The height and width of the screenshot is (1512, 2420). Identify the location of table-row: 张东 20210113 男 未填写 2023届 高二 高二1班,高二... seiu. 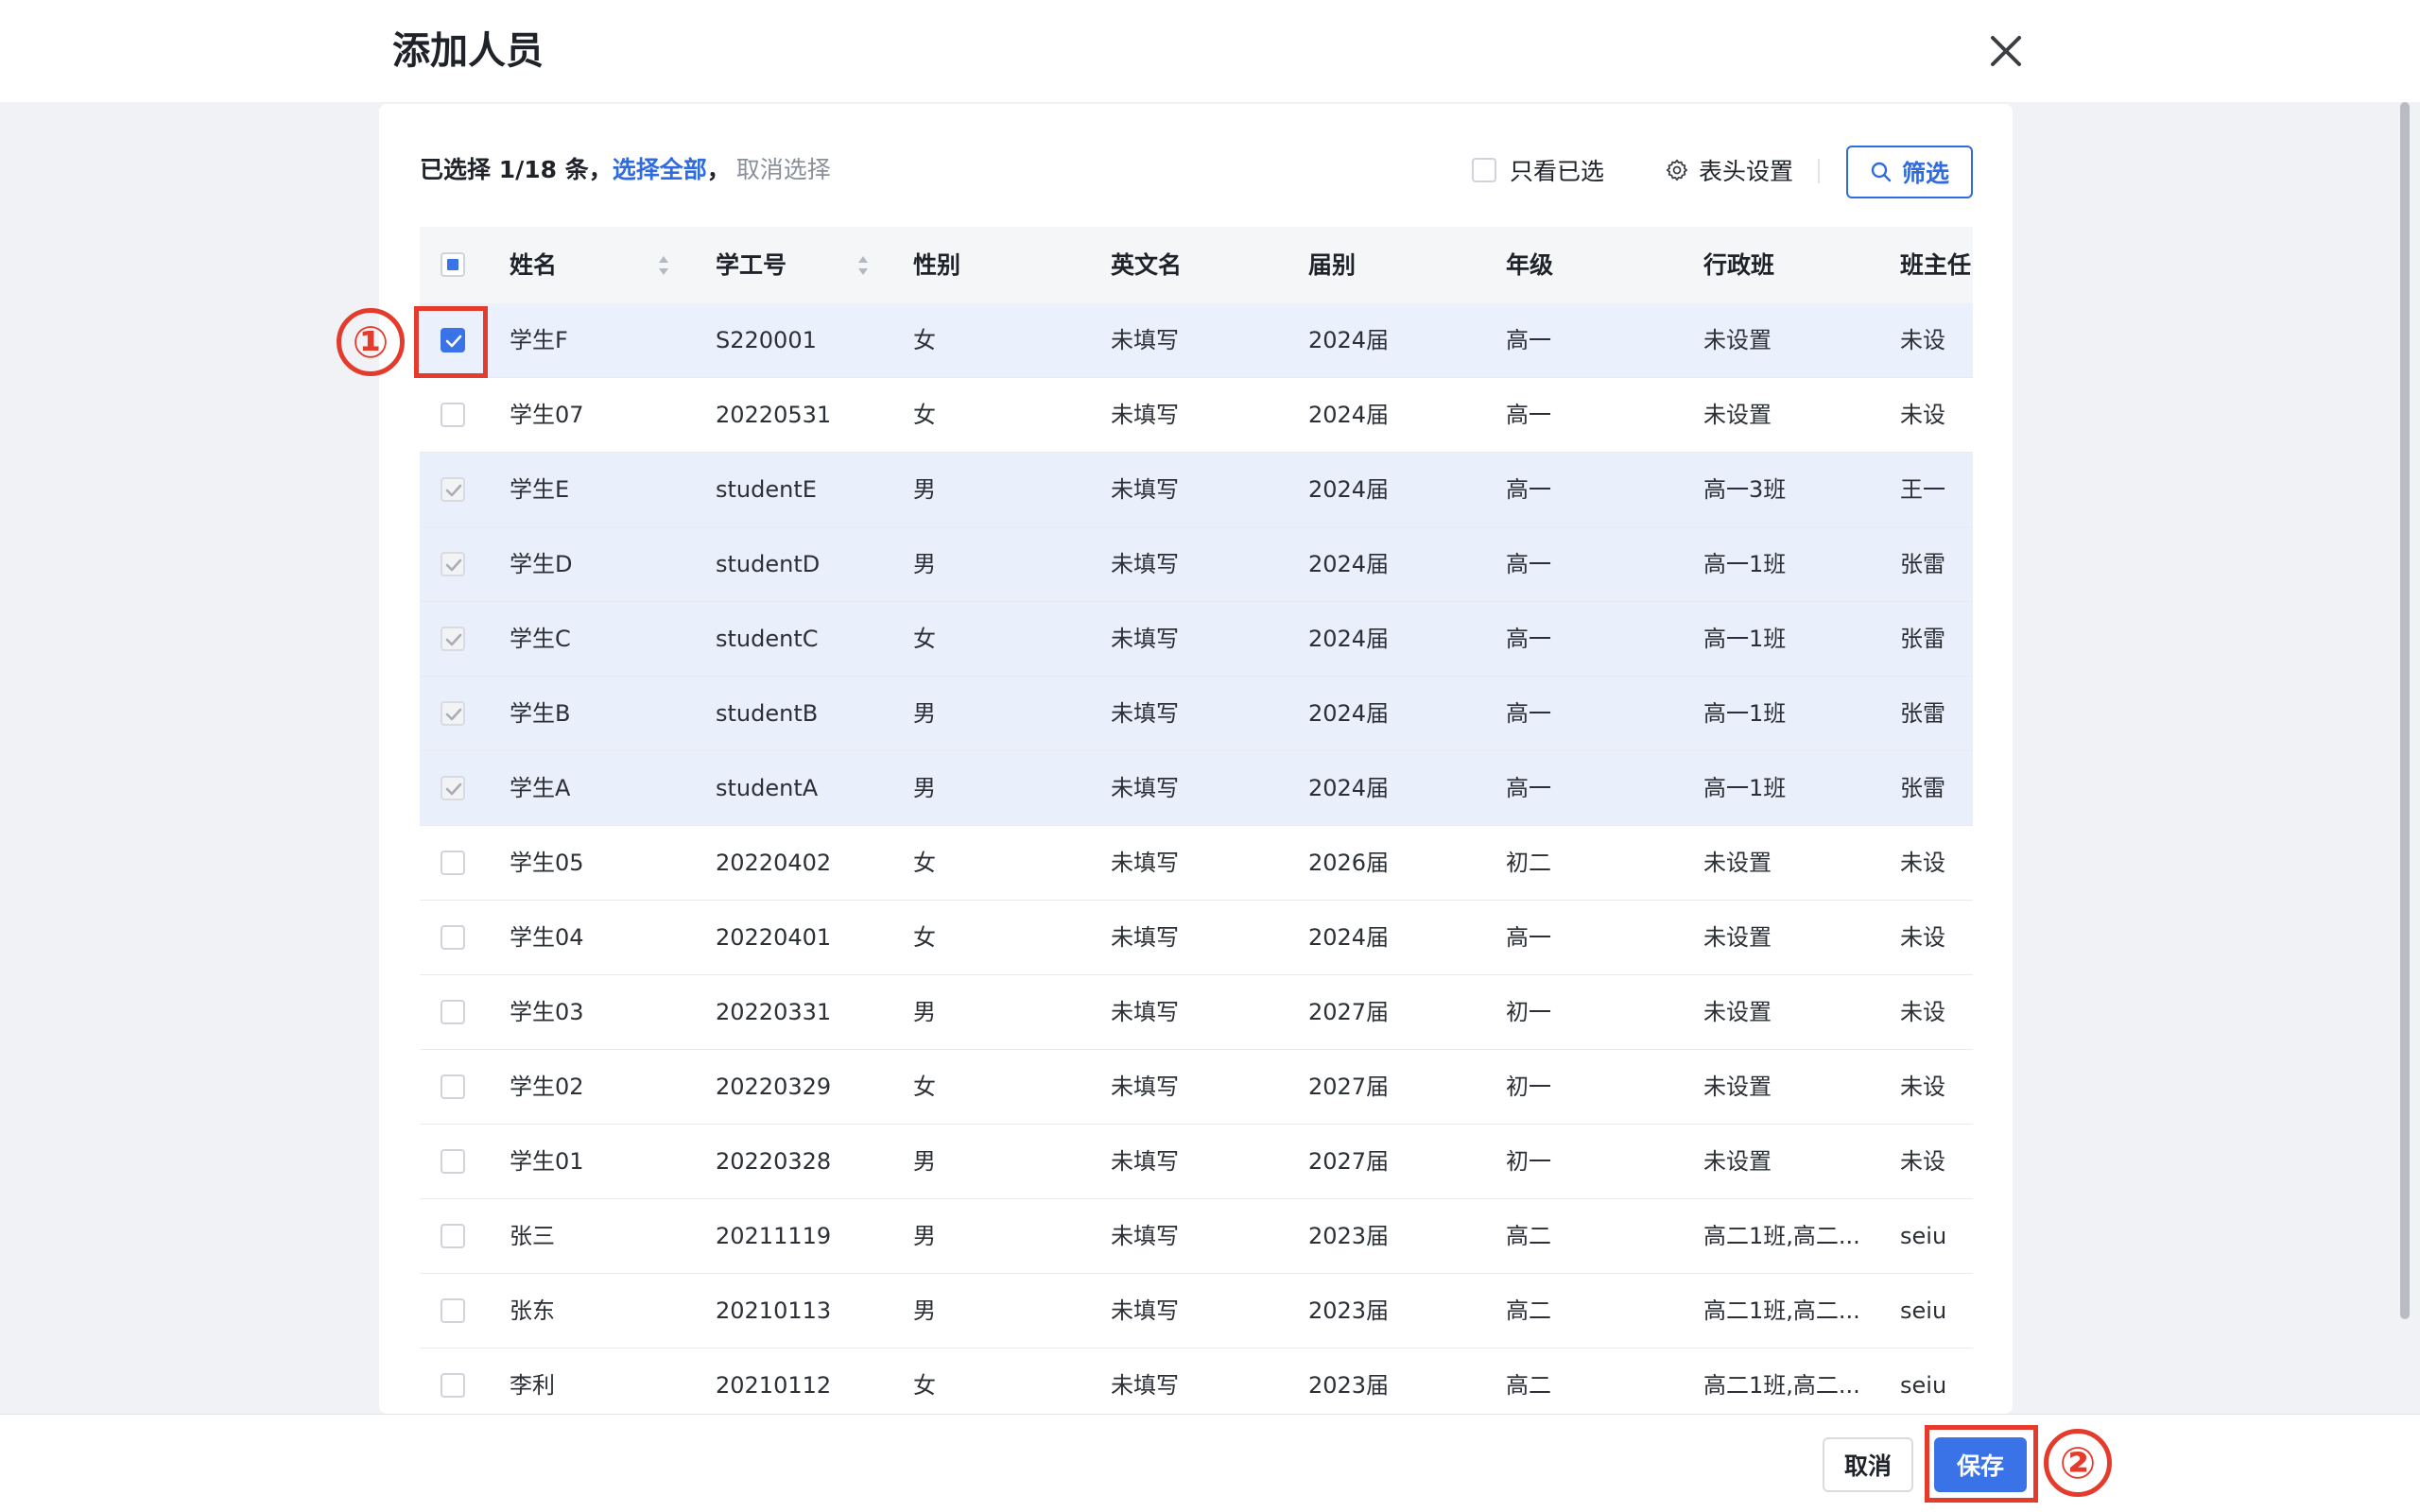
(1196, 1311).